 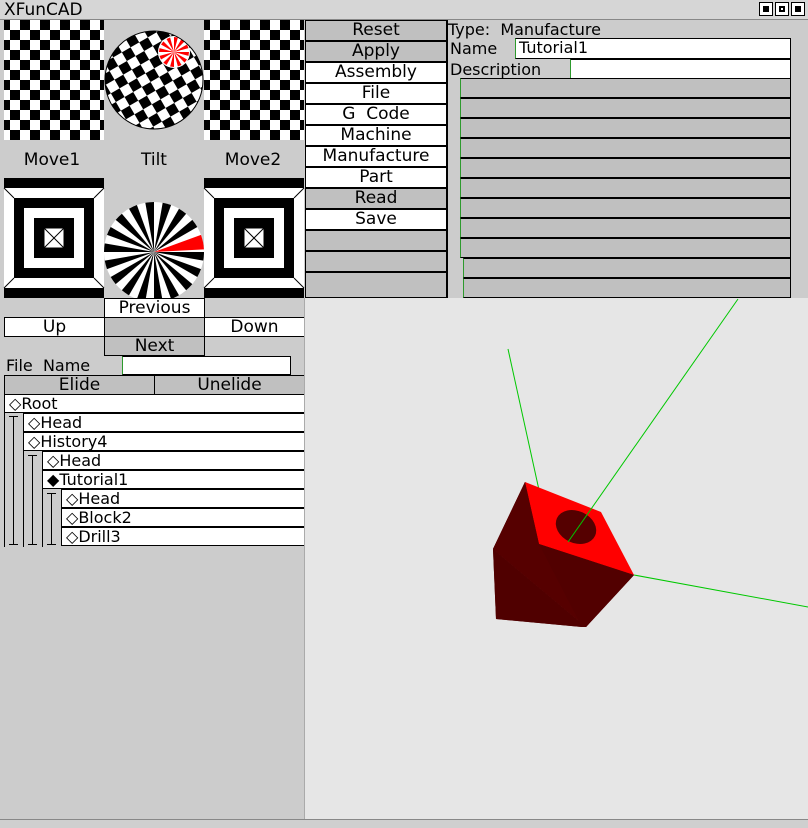 I want to click on tree-row-tutorial: ◆Tutorial1, so click(x=173, y=479).